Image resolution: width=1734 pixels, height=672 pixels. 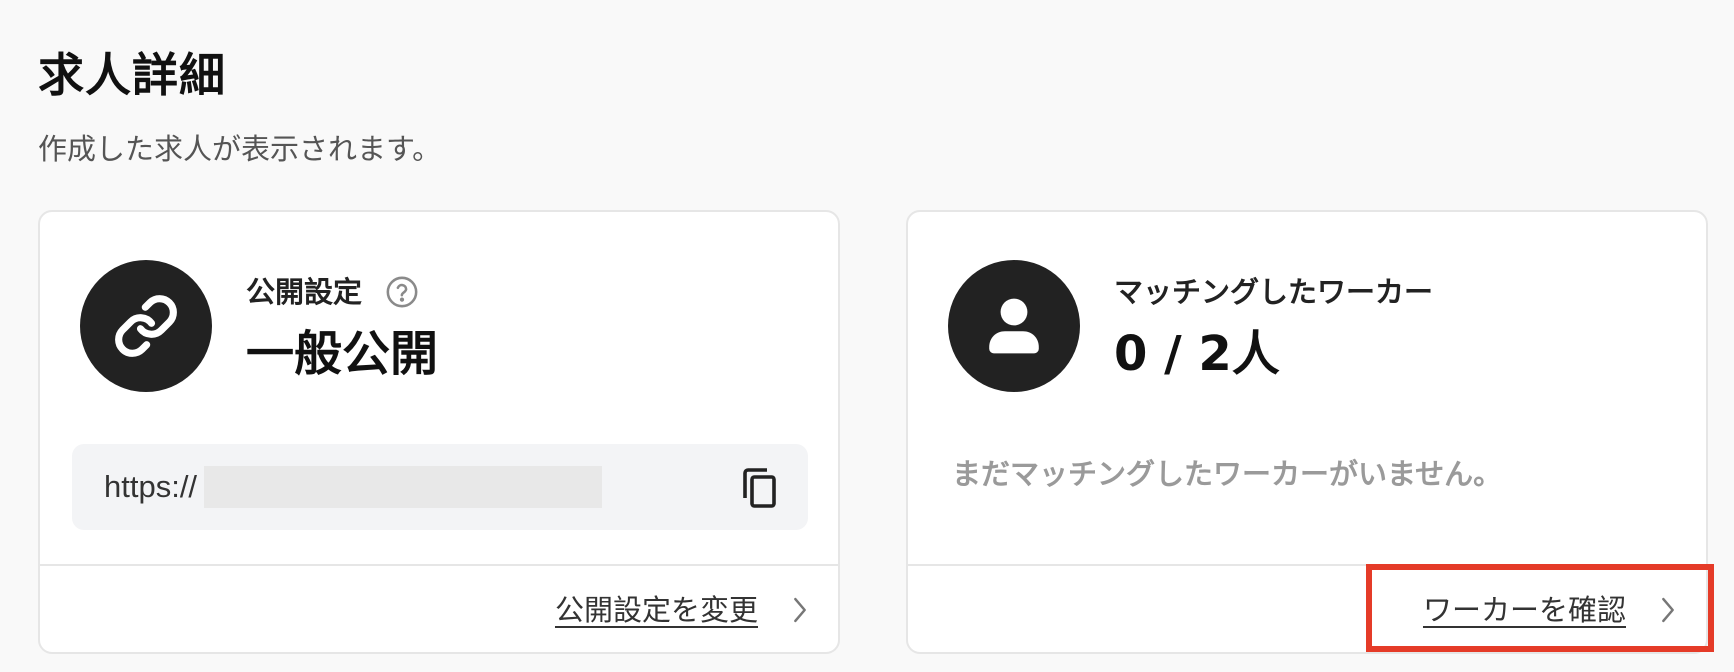 What do you see at coordinates (402, 292) in the screenshot?
I see `help-circle-icon` at bounding box center [402, 292].